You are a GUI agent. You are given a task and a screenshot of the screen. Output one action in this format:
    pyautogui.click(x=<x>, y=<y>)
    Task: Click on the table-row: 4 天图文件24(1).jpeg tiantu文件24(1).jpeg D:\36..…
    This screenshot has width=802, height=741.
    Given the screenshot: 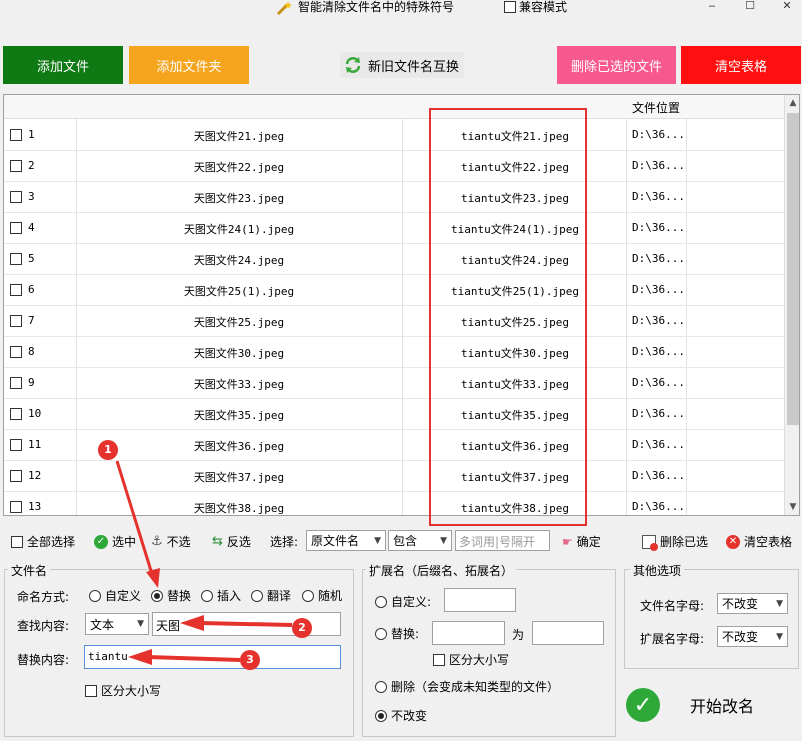 What is the action you would take?
    pyautogui.click(x=394, y=228)
    